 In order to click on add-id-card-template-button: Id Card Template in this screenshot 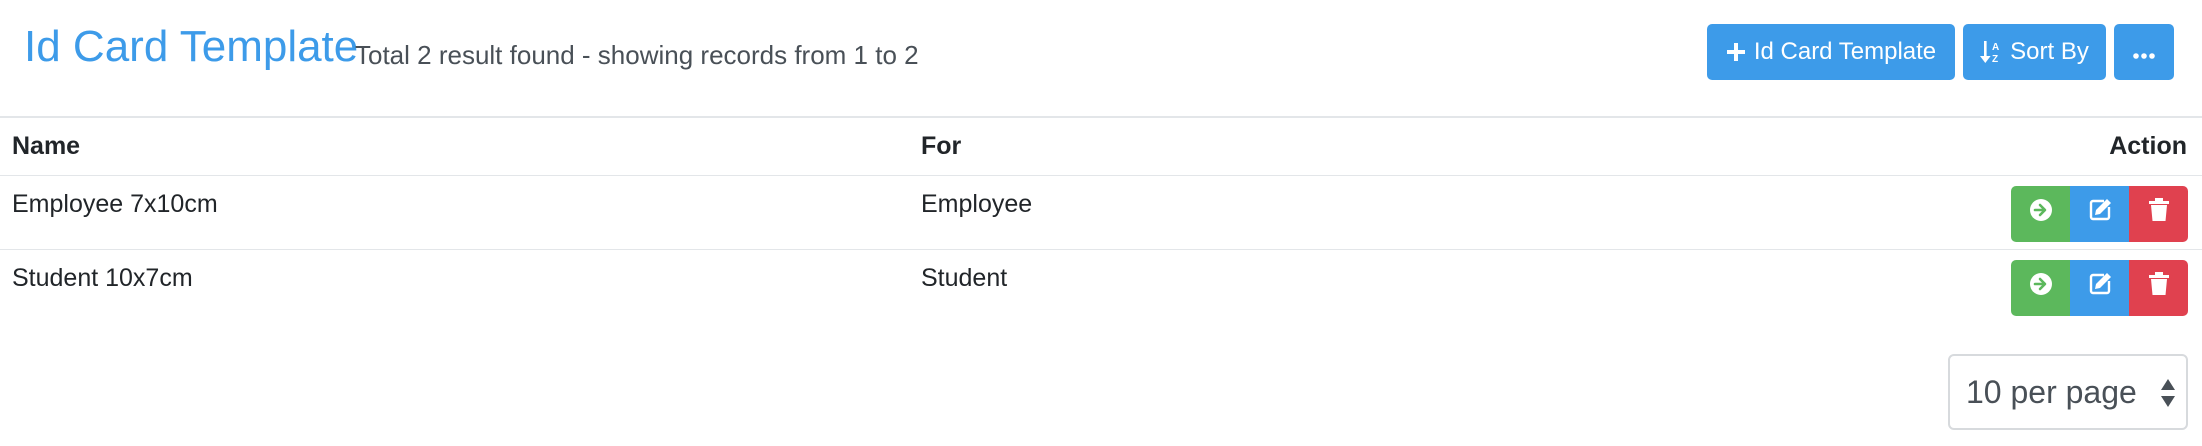, I will do `click(1831, 52)`.